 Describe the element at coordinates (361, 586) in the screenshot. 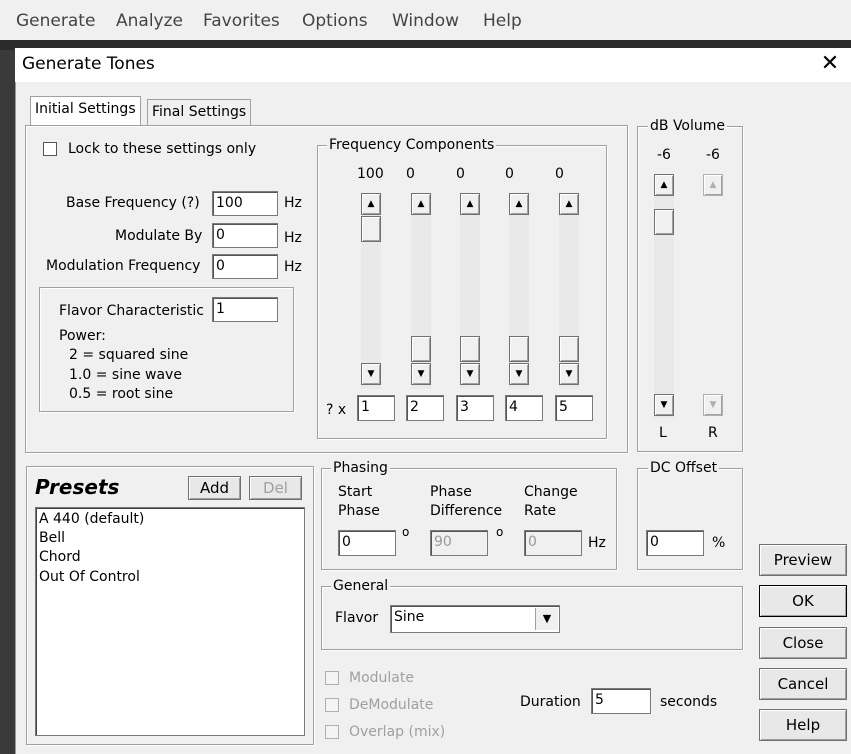

I see `general-title: General` at that location.